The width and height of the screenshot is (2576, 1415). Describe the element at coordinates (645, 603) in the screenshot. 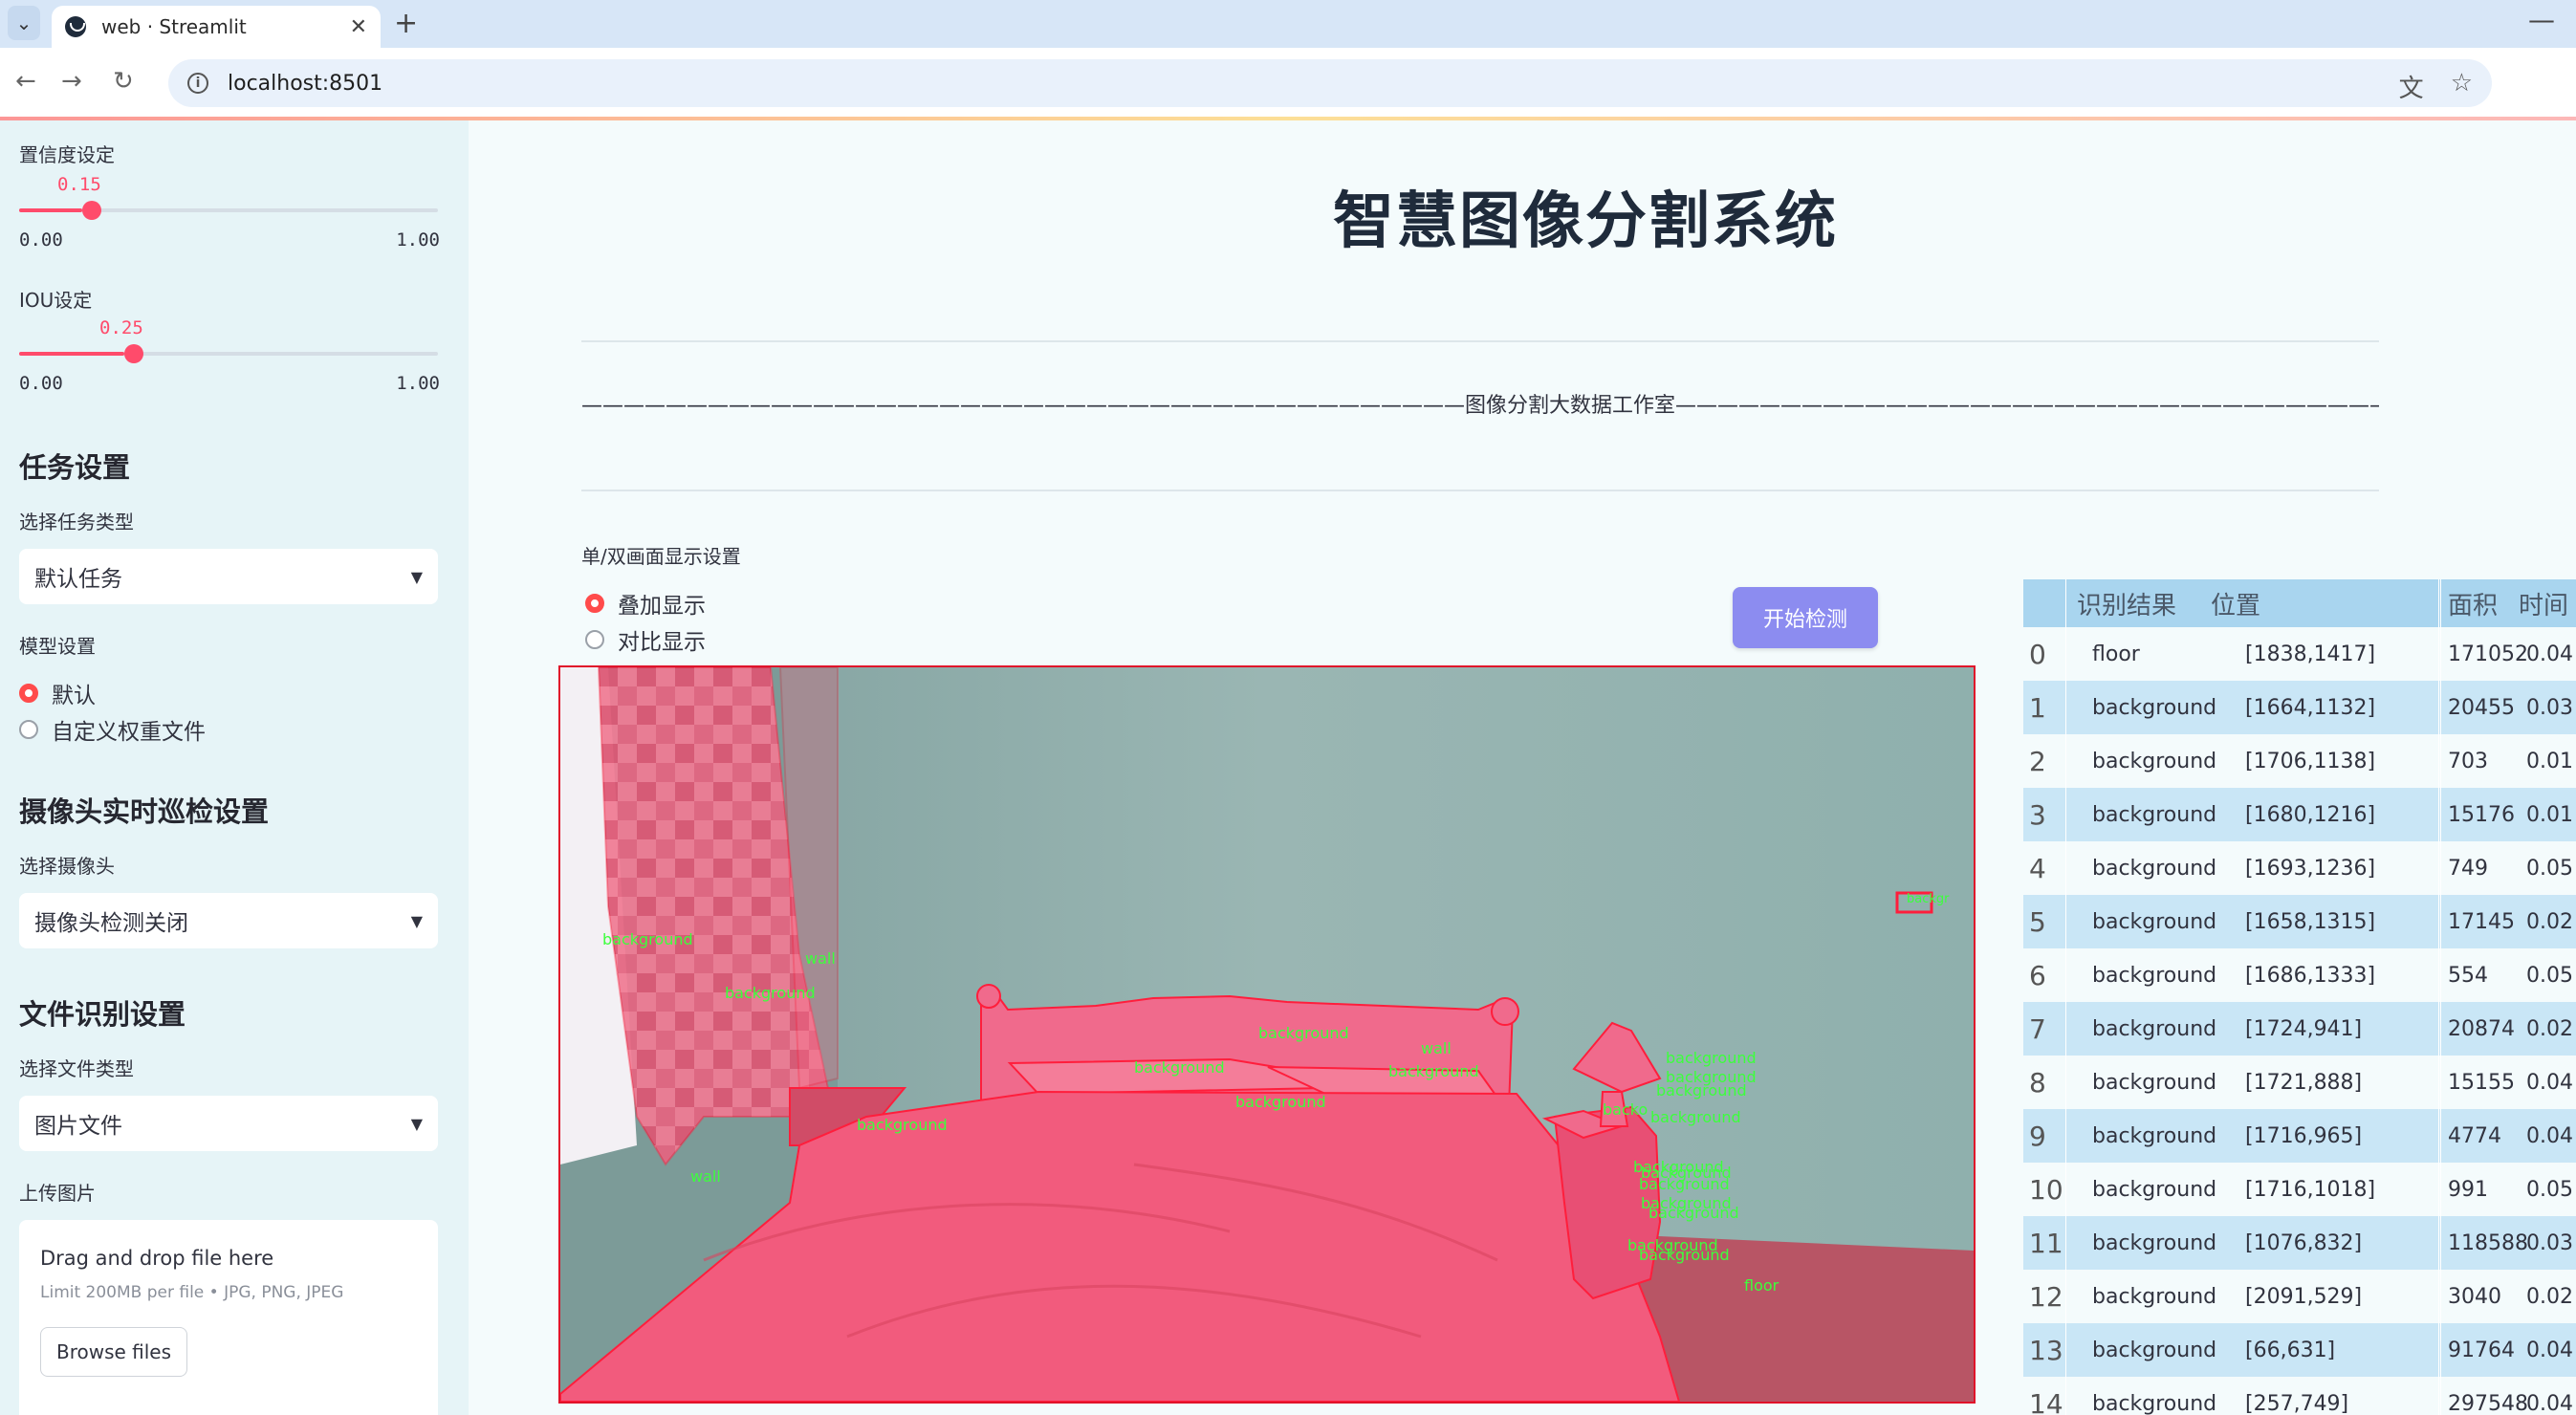

I see `display-radio-overlay: 叠加显示` at that location.